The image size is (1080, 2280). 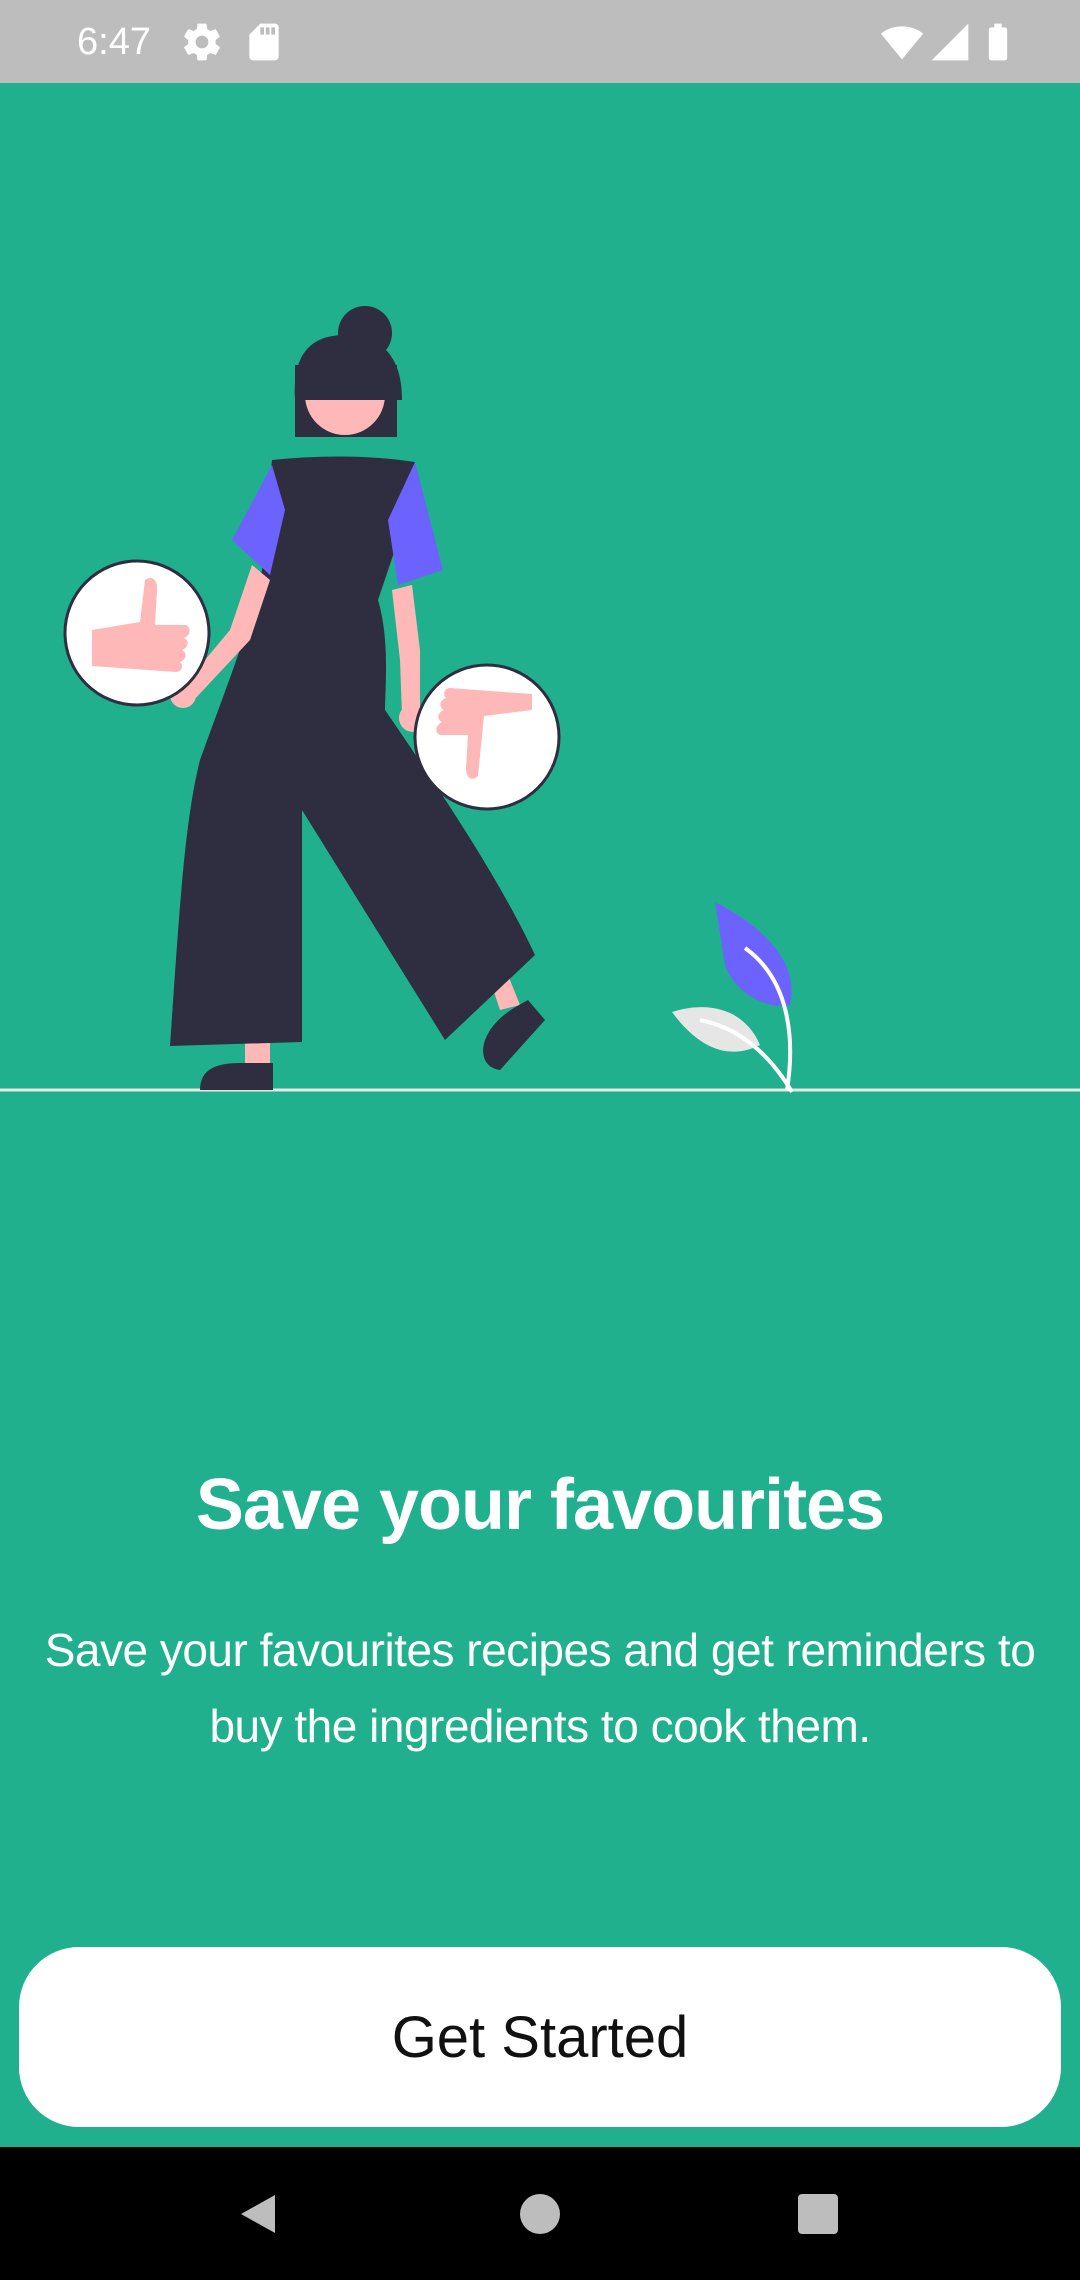 What do you see at coordinates (487, 737) in the screenshot?
I see `thumbs-down-icon` at bounding box center [487, 737].